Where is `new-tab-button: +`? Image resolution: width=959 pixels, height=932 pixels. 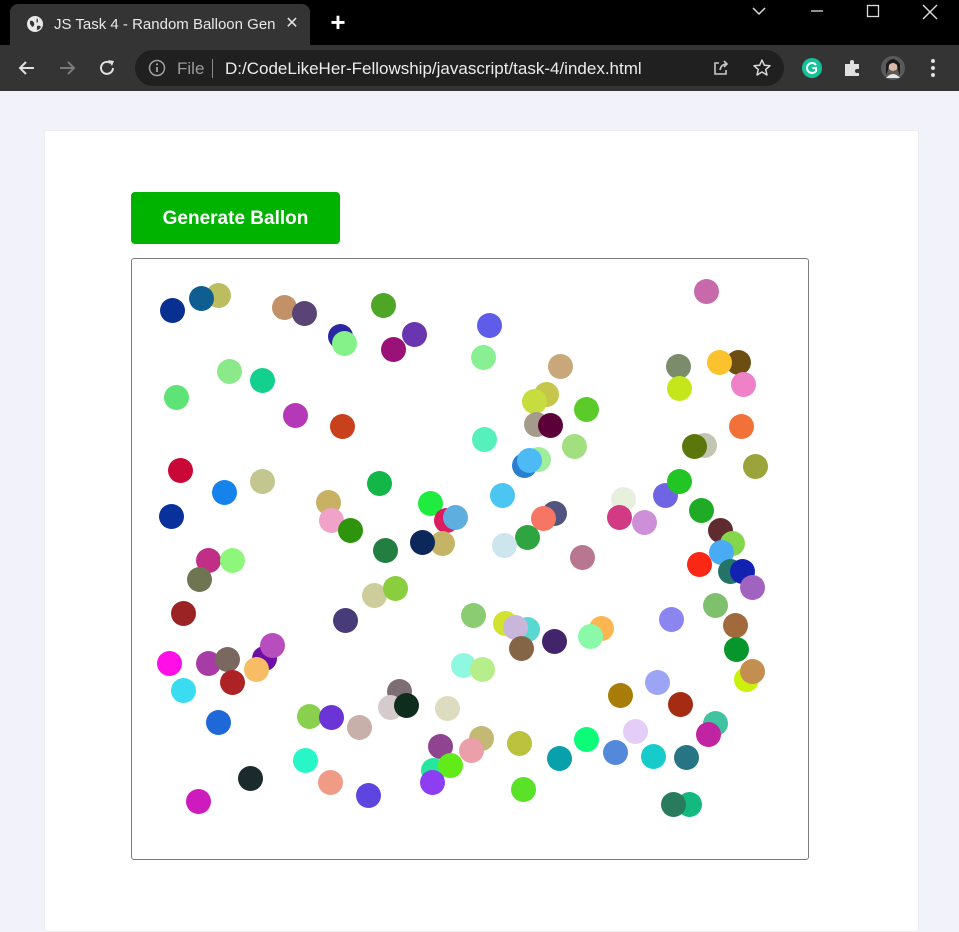 new-tab-button: + is located at coordinates (338, 22).